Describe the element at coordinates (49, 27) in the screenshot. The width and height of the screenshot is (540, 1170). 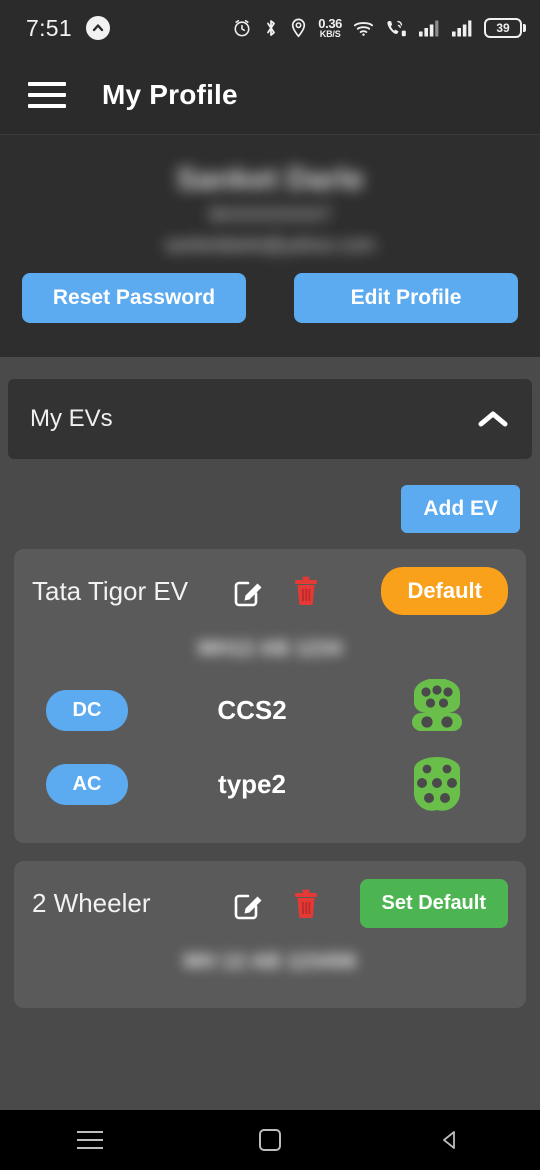
I see `status-bar-clock: 7:51` at that location.